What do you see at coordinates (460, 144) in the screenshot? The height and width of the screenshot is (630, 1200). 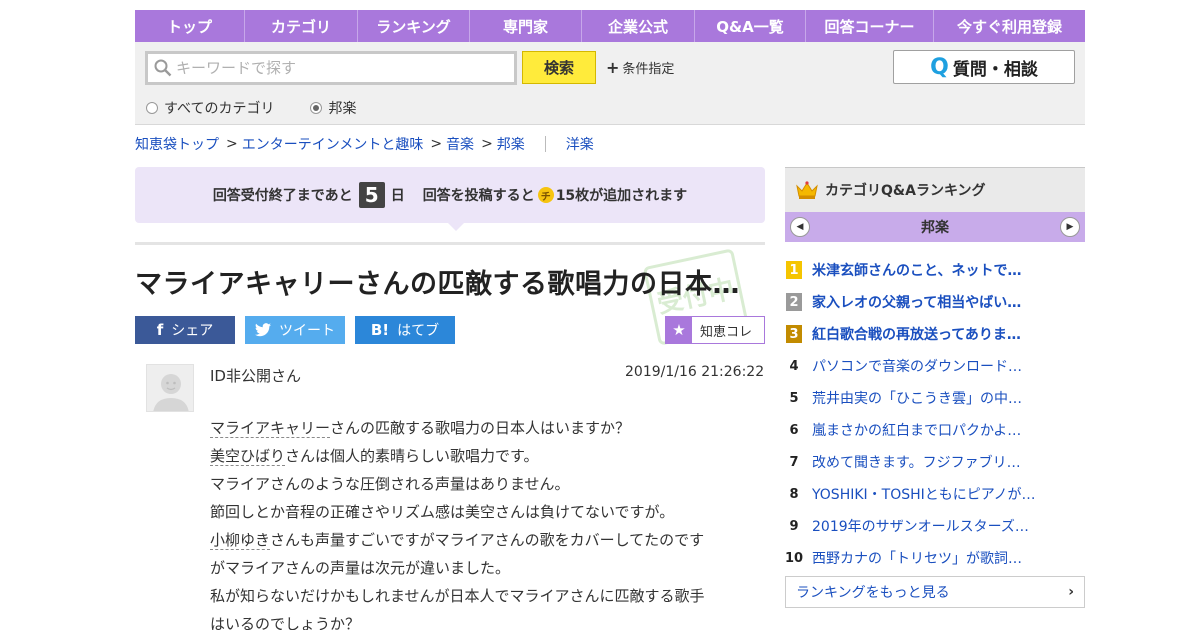 I see `breadcrumb-music: 音楽` at bounding box center [460, 144].